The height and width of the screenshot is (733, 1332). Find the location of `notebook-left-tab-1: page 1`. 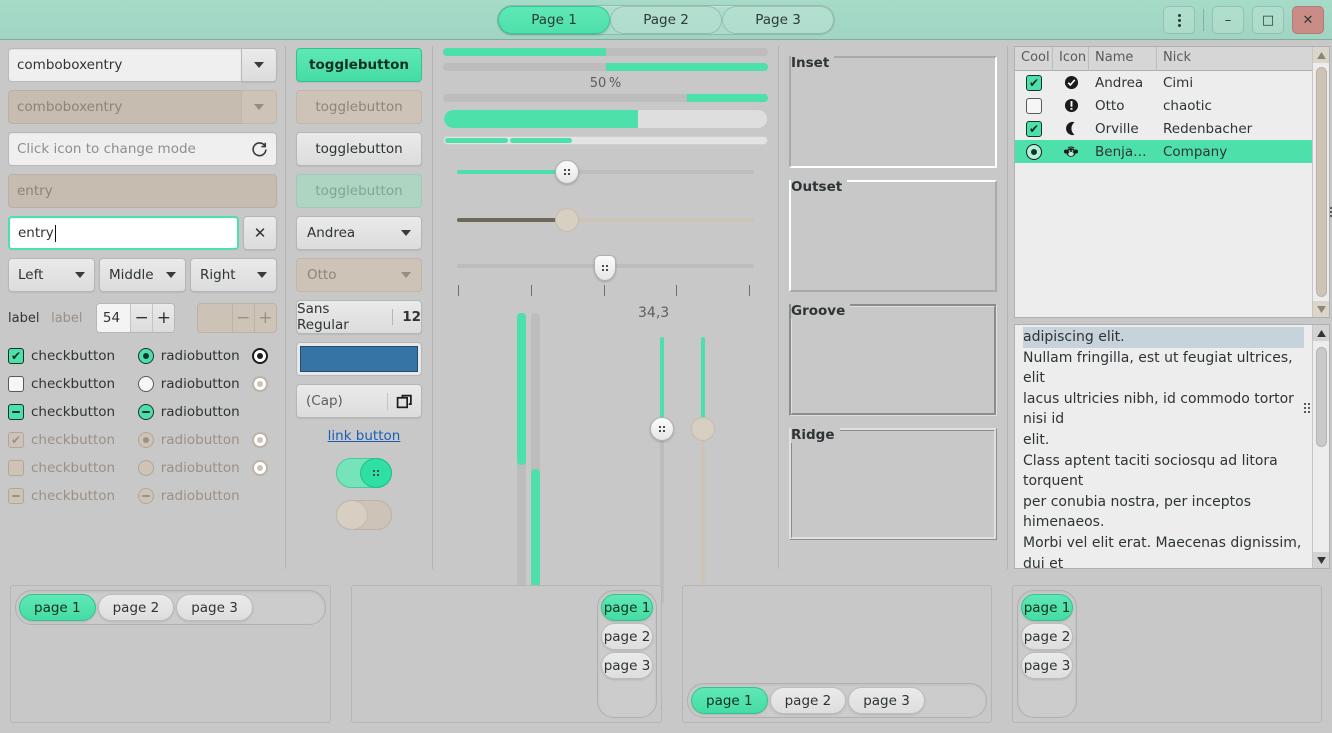

notebook-left-tab-1: page 1 is located at coordinates (1047, 607).